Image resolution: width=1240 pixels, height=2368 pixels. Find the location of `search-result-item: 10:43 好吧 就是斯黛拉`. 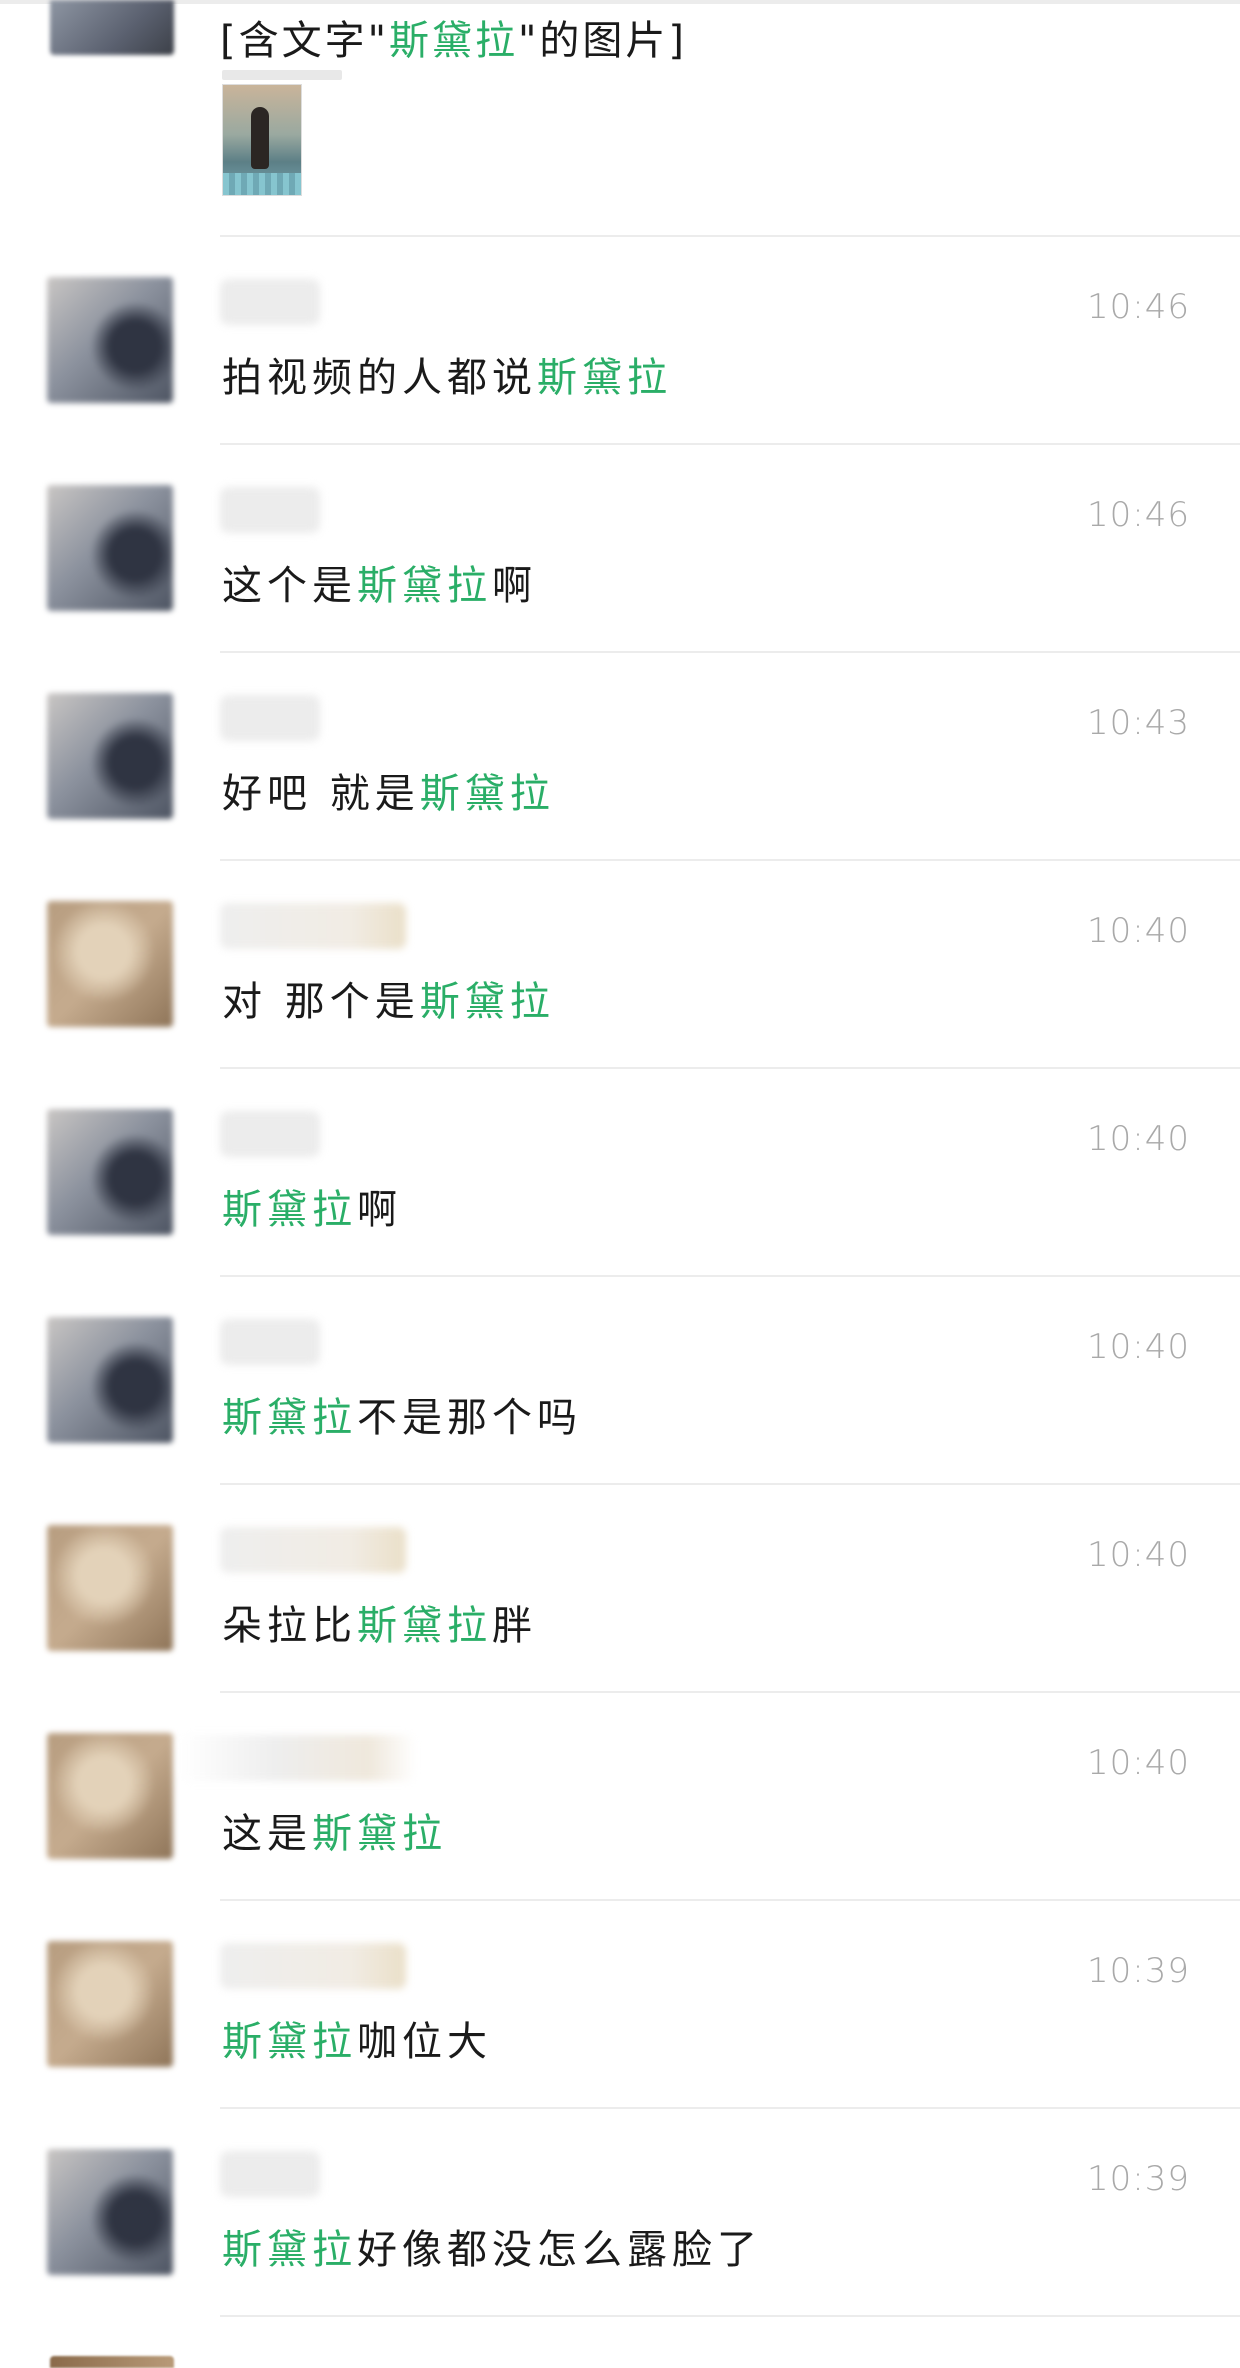

search-result-item: 10:43 好吧 就是斯黛拉 is located at coordinates (620, 757).